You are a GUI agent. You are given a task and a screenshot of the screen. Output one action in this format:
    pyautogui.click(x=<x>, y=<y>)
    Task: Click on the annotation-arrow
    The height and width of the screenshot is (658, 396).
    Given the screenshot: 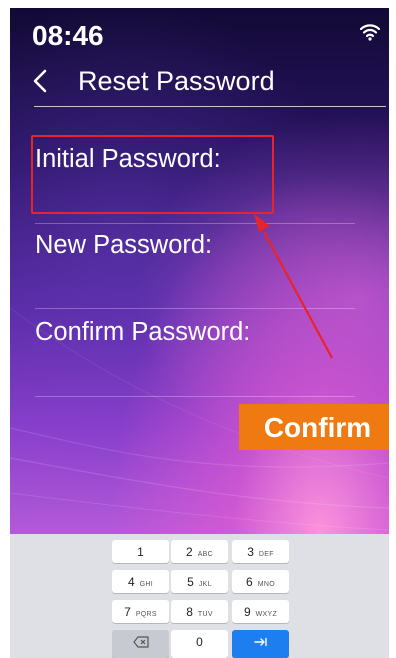 What is the action you would take?
    pyautogui.click(x=293, y=286)
    